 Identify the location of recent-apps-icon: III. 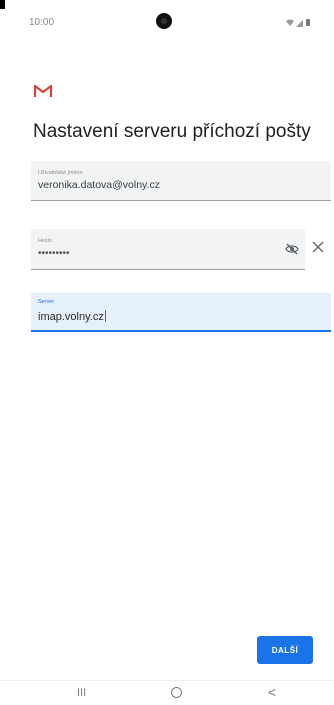
(81, 693).